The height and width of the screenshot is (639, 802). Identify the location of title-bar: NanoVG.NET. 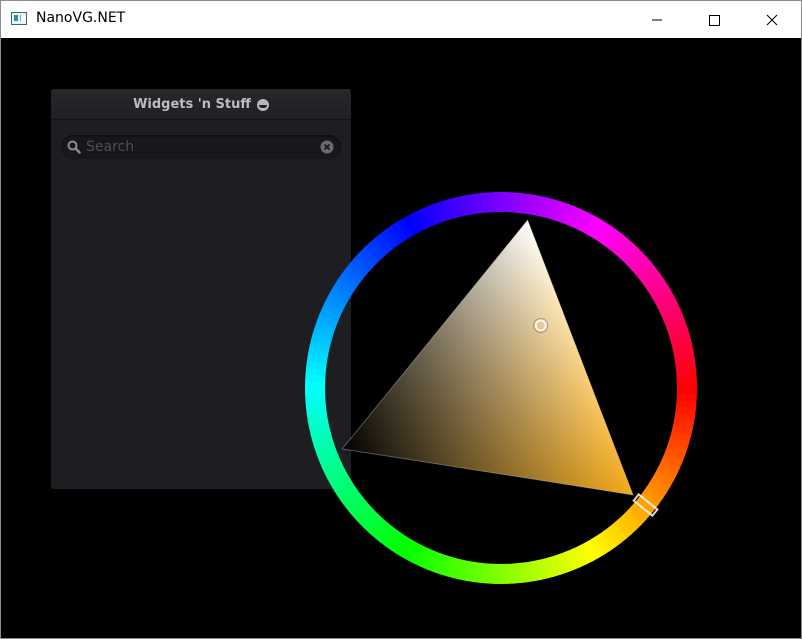
(401, 19).